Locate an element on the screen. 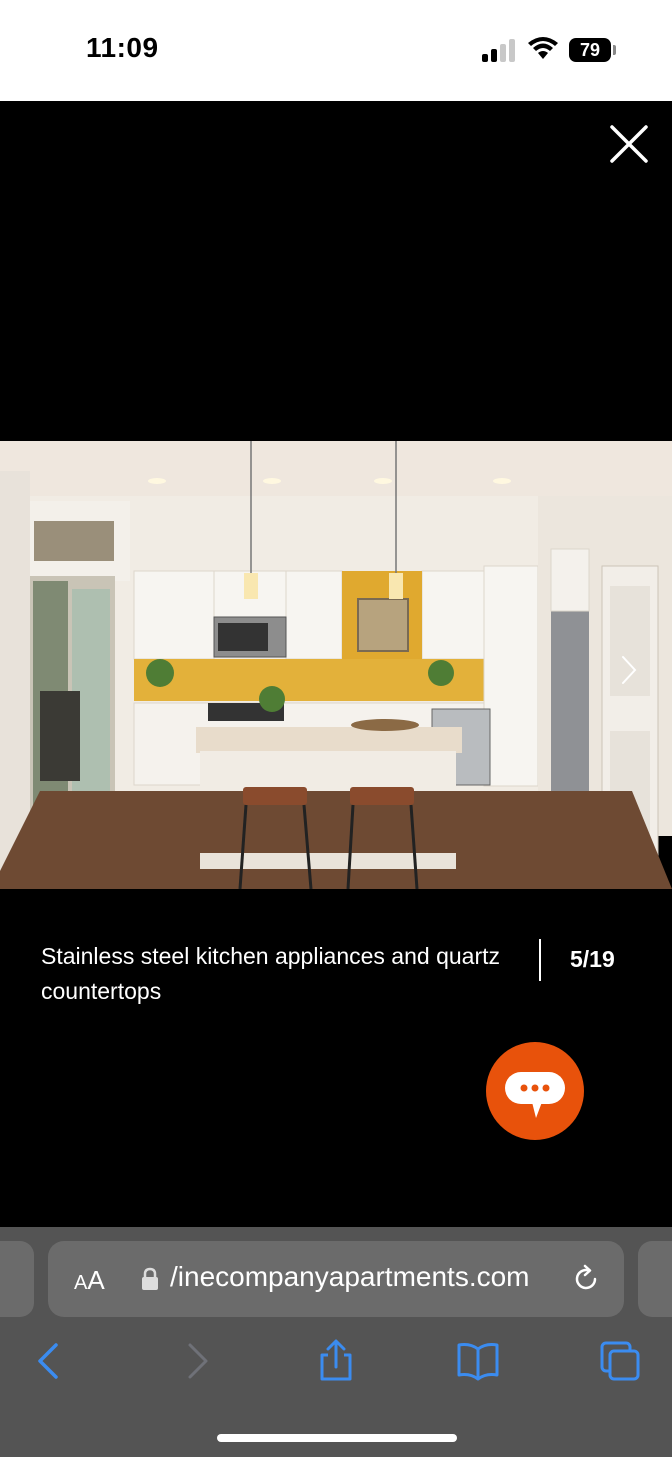 The height and width of the screenshot is (1457, 672). status-time: 11:09 is located at coordinates (122, 47).